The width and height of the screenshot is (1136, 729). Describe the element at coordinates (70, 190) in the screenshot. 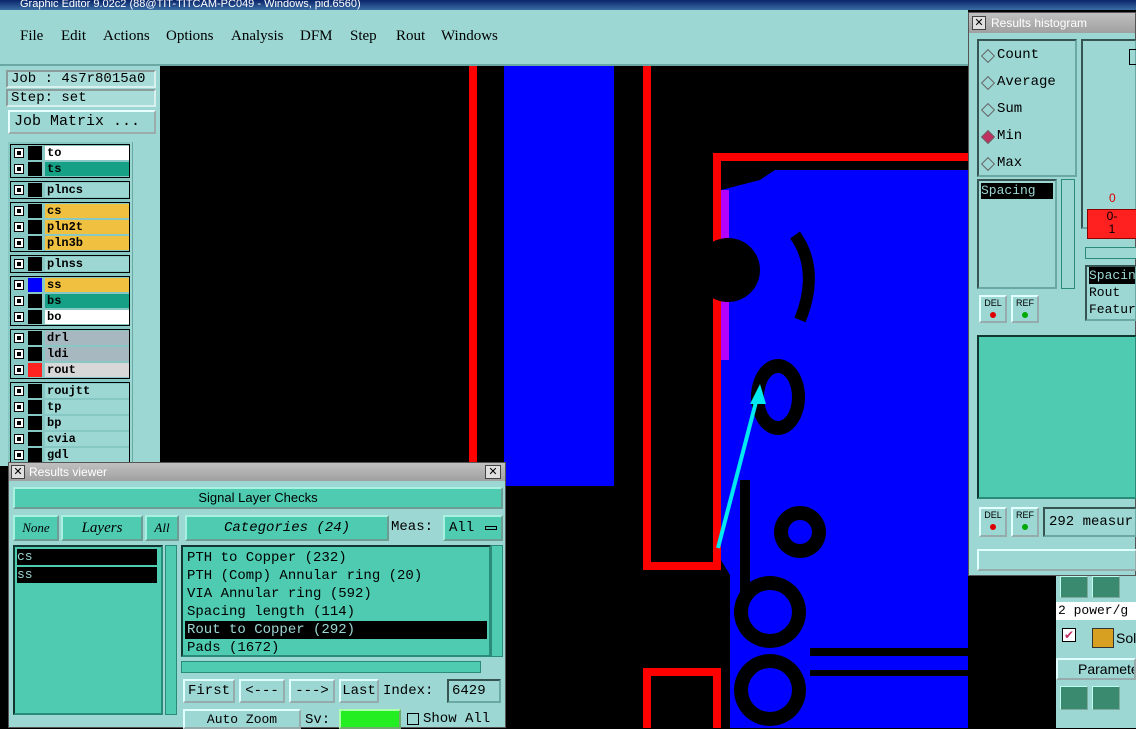

I see `layer-row: plncs` at that location.